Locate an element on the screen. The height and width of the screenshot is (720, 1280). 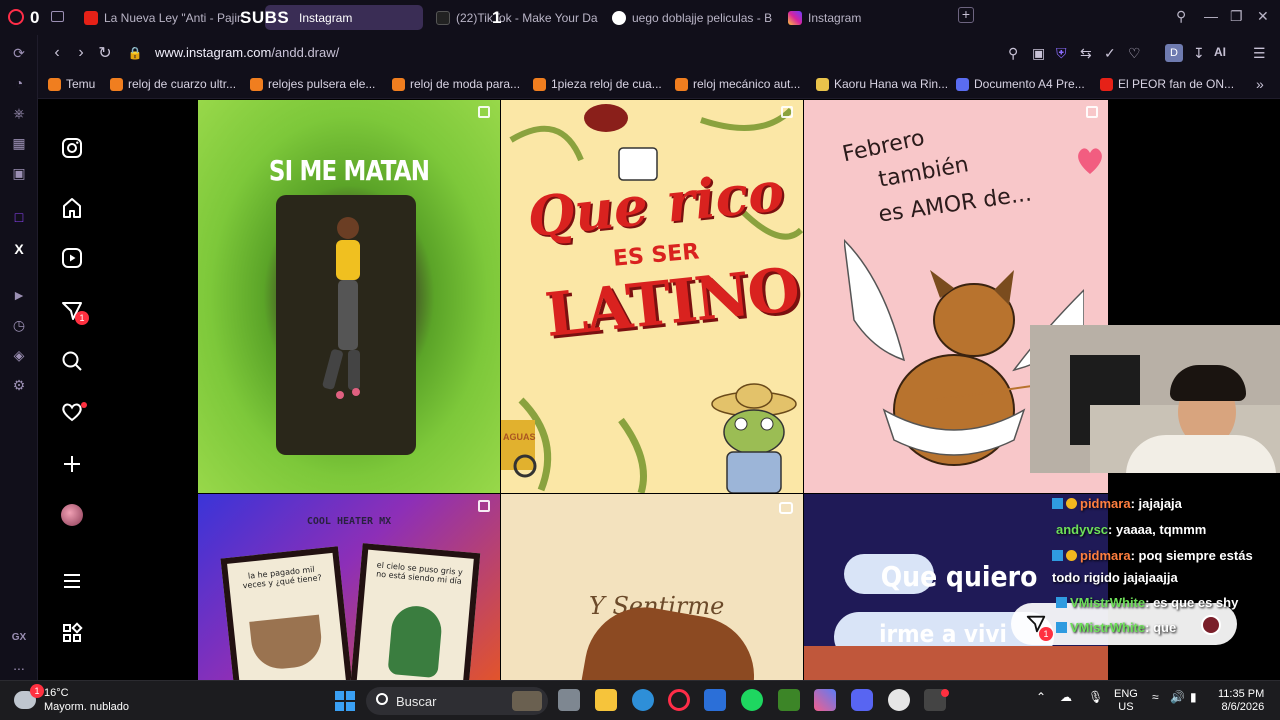
spotify-icon is located at coordinates (752, 700).